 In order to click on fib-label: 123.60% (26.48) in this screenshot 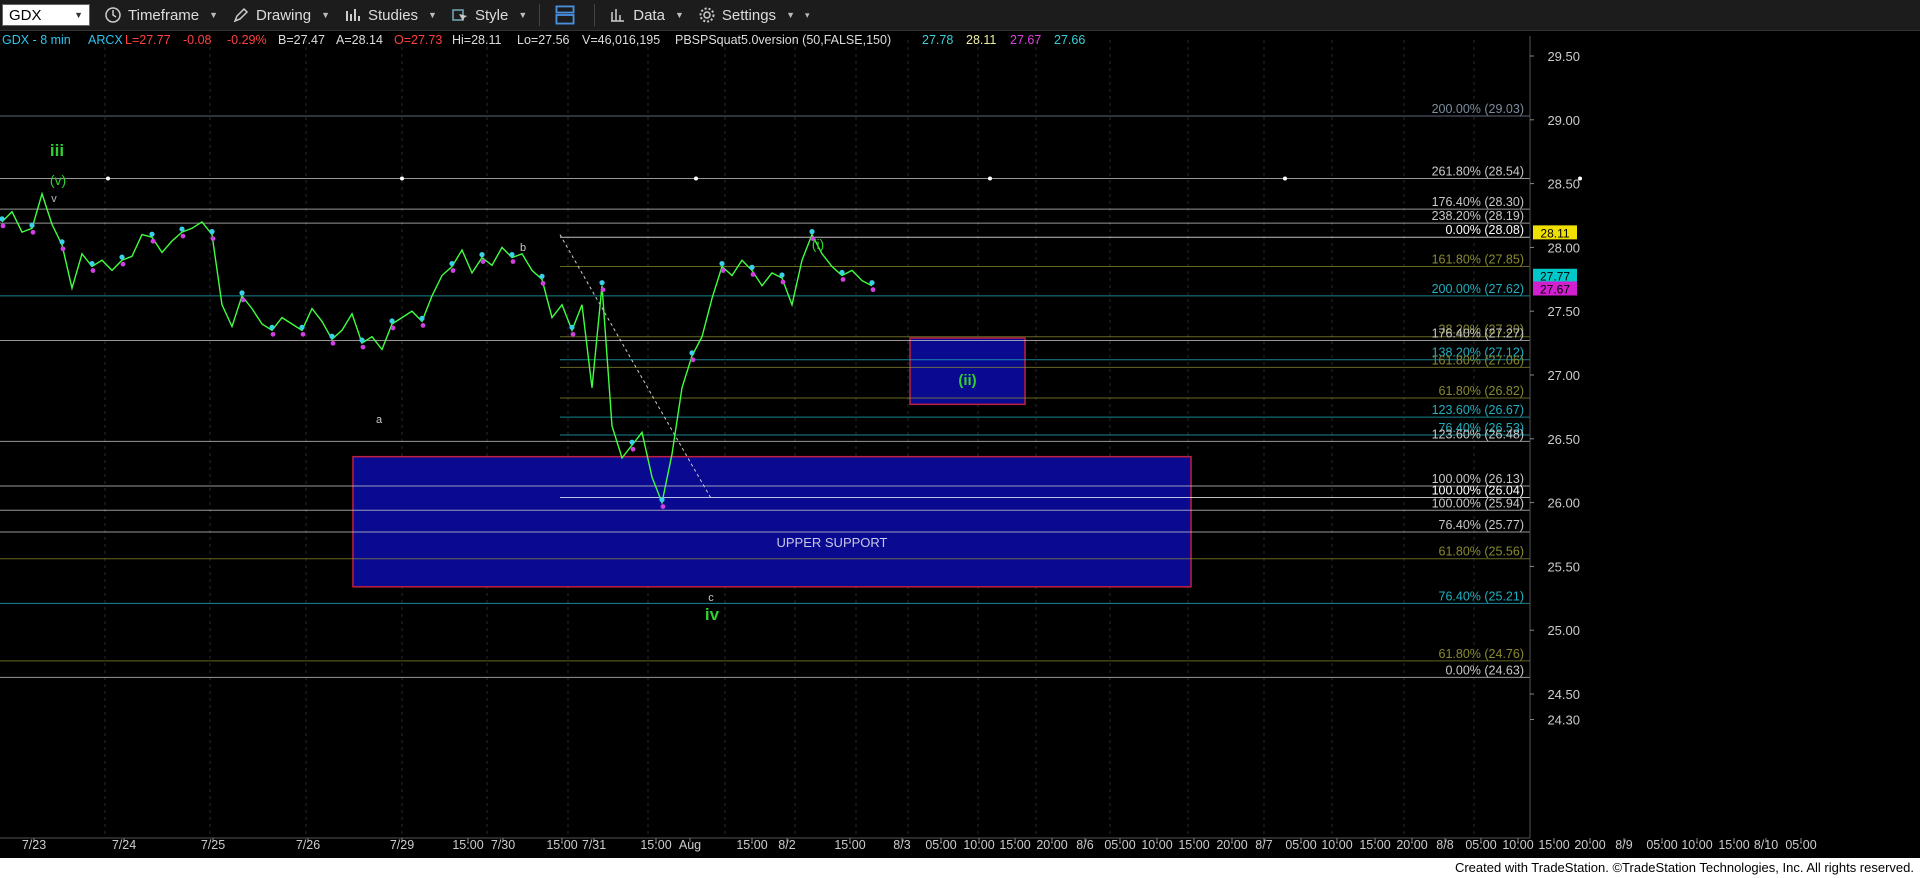, I will do `click(1478, 434)`.